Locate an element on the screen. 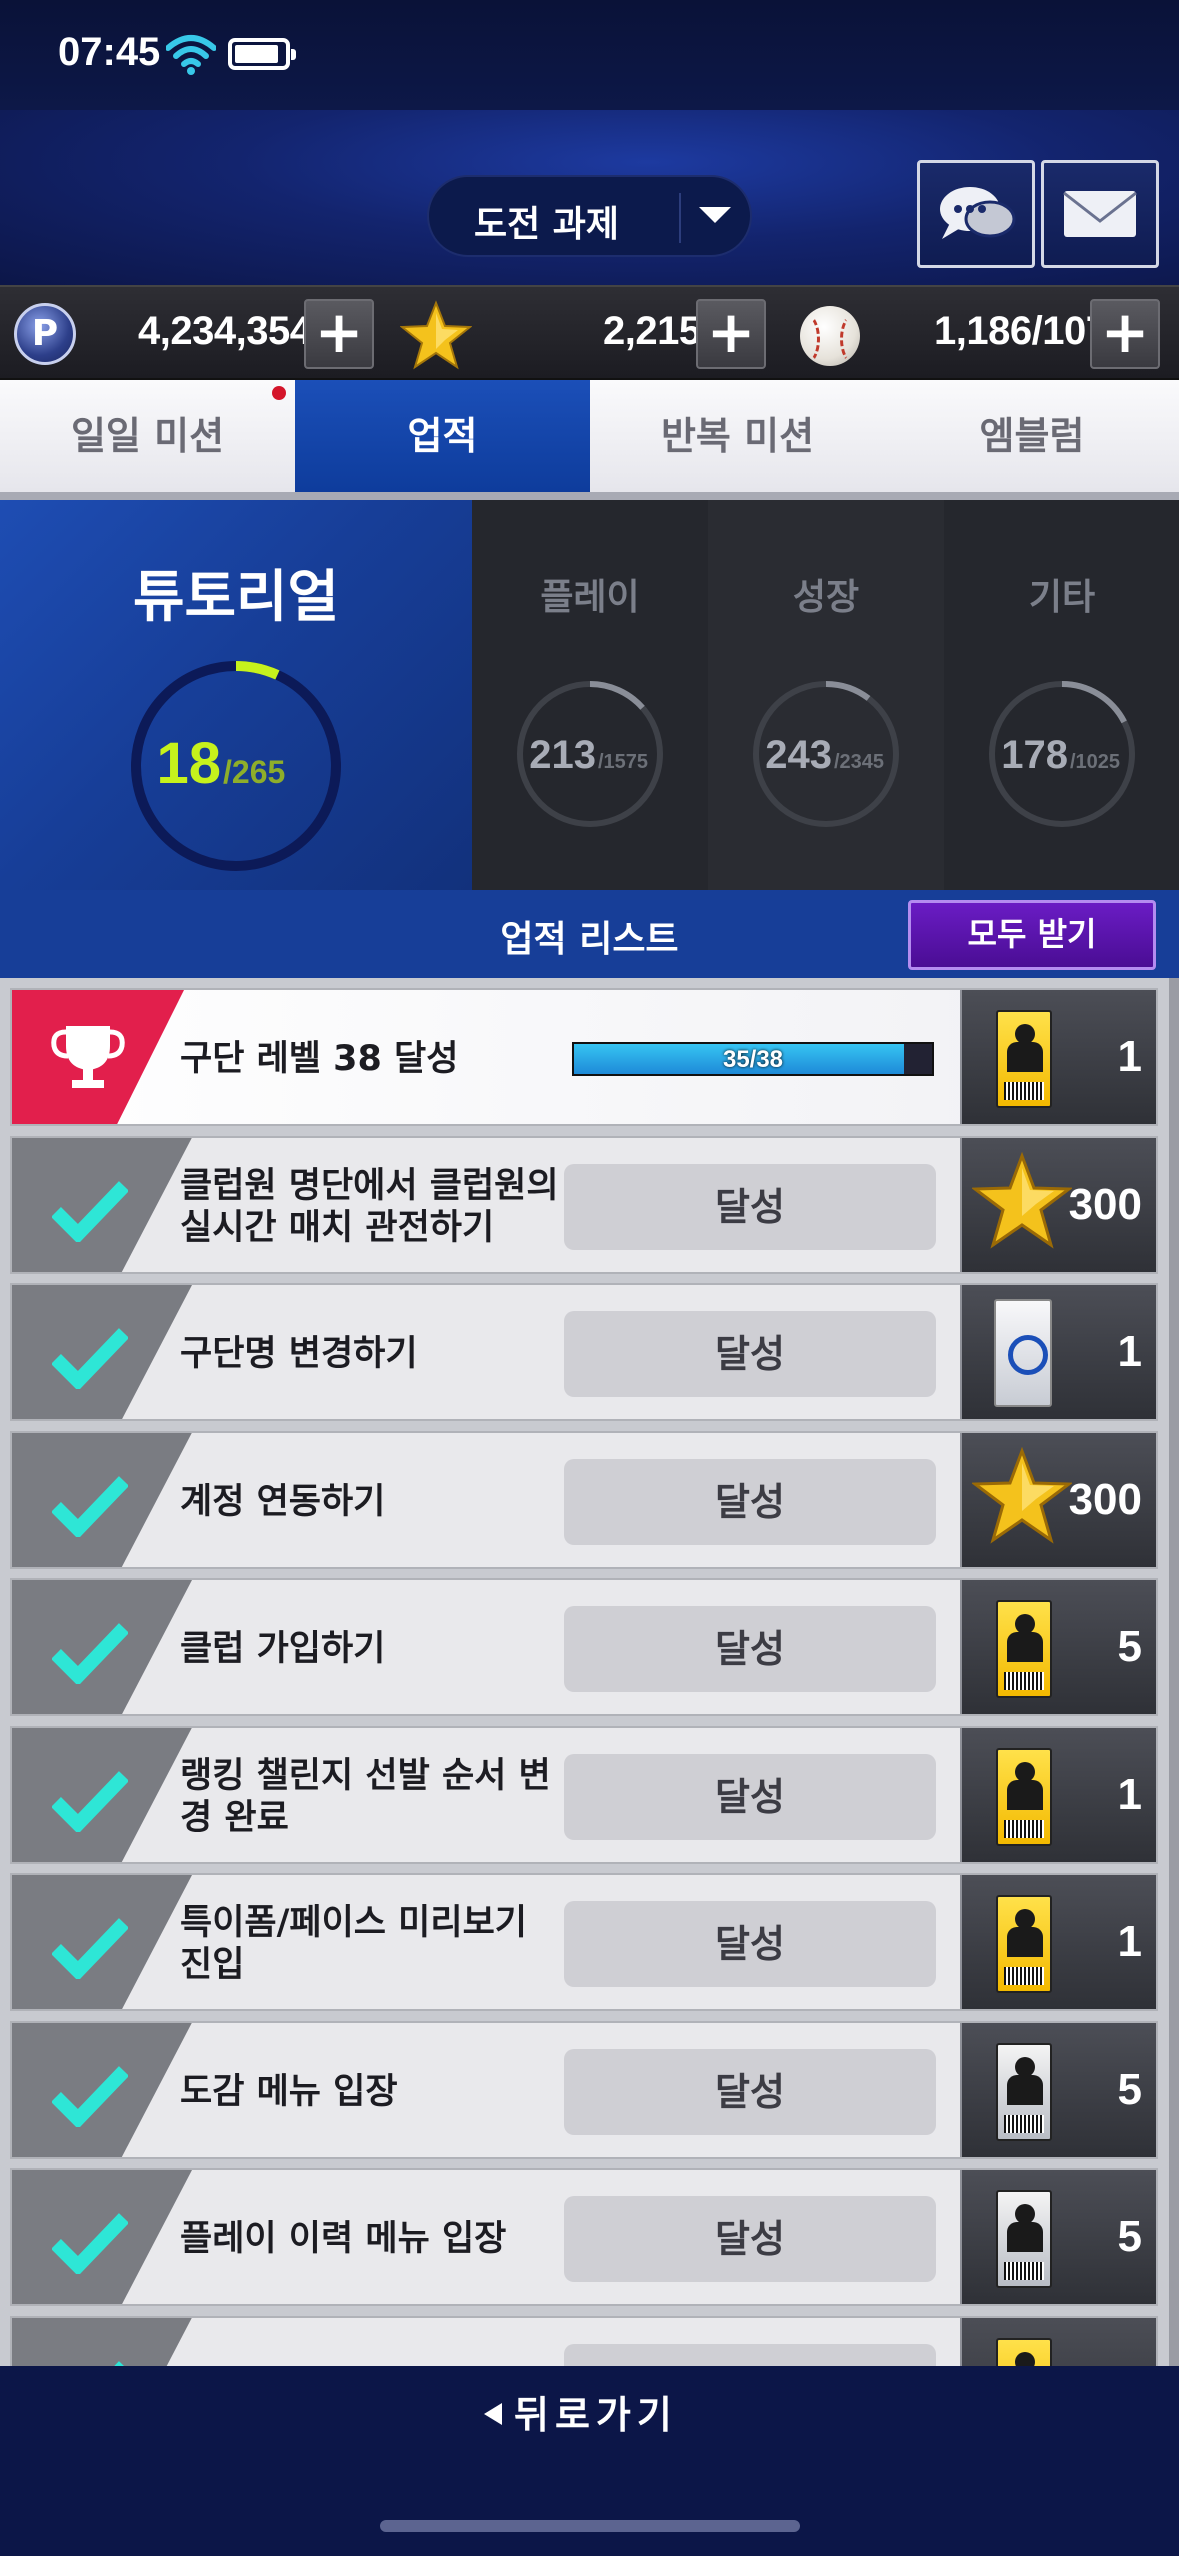 The image size is (1179, 2556). achievement-row: 구단 레벨 38 달성 35/38 1 is located at coordinates (584, 1057).